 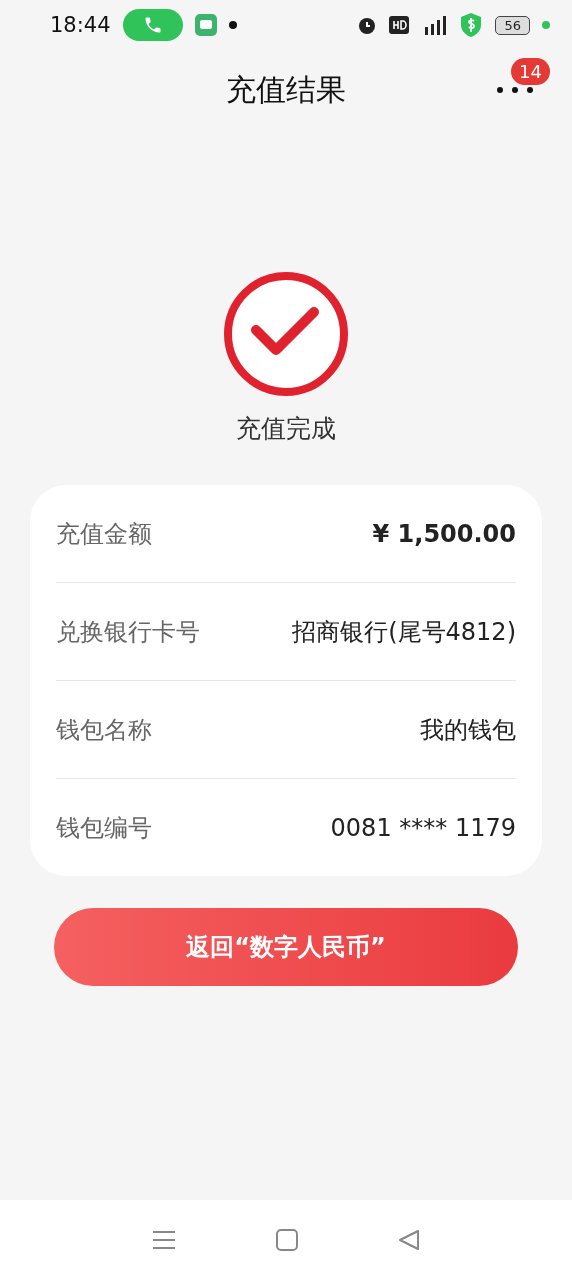 I want to click on hd-icon, so click(x=399, y=25).